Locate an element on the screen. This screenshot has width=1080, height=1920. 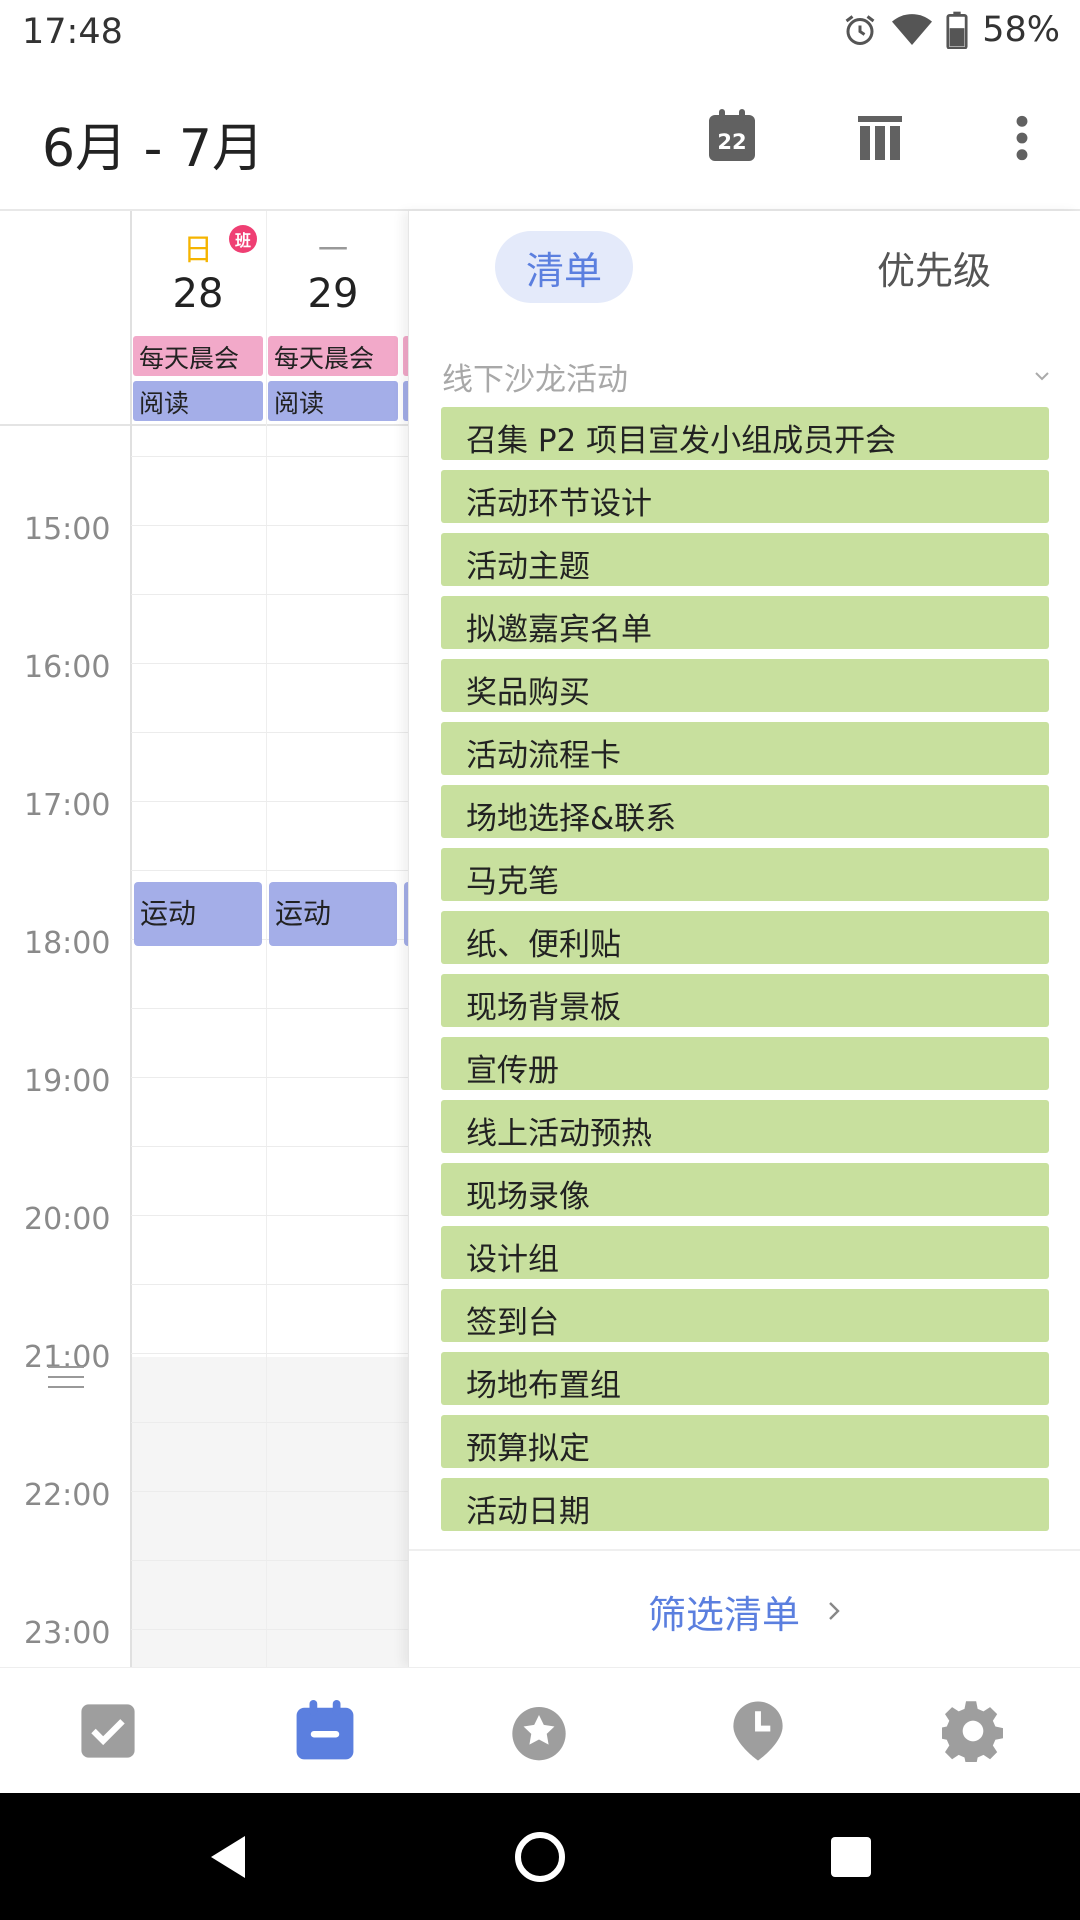
tab-list: 清单 is located at coordinates (564, 267).